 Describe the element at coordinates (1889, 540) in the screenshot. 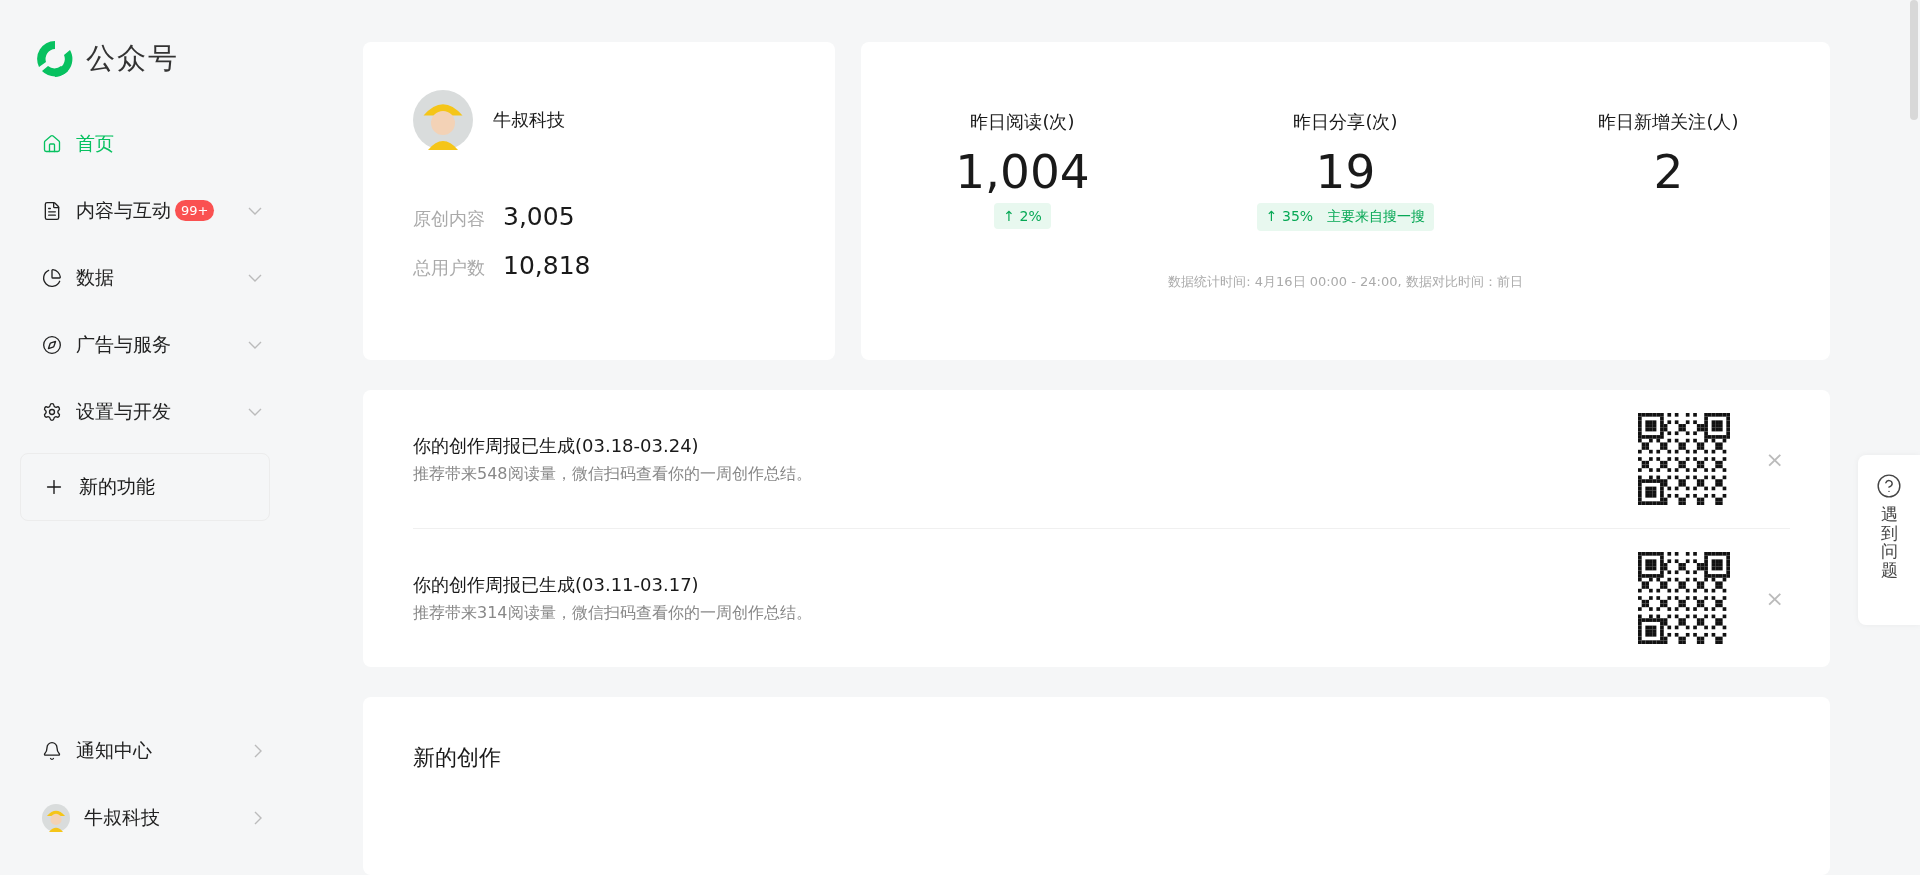

I see `help-tab: 遇到问题` at that location.